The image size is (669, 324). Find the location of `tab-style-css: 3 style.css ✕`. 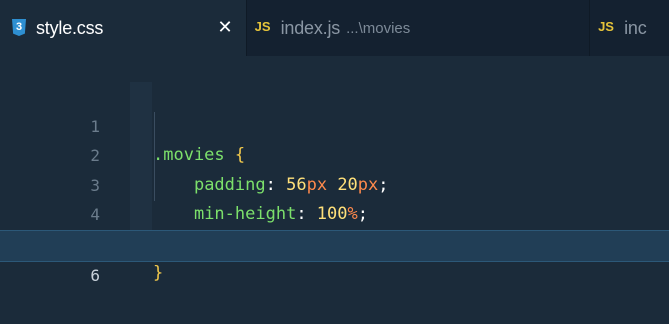

tab-style-css: 3 style.css ✕ is located at coordinates (123, 28).